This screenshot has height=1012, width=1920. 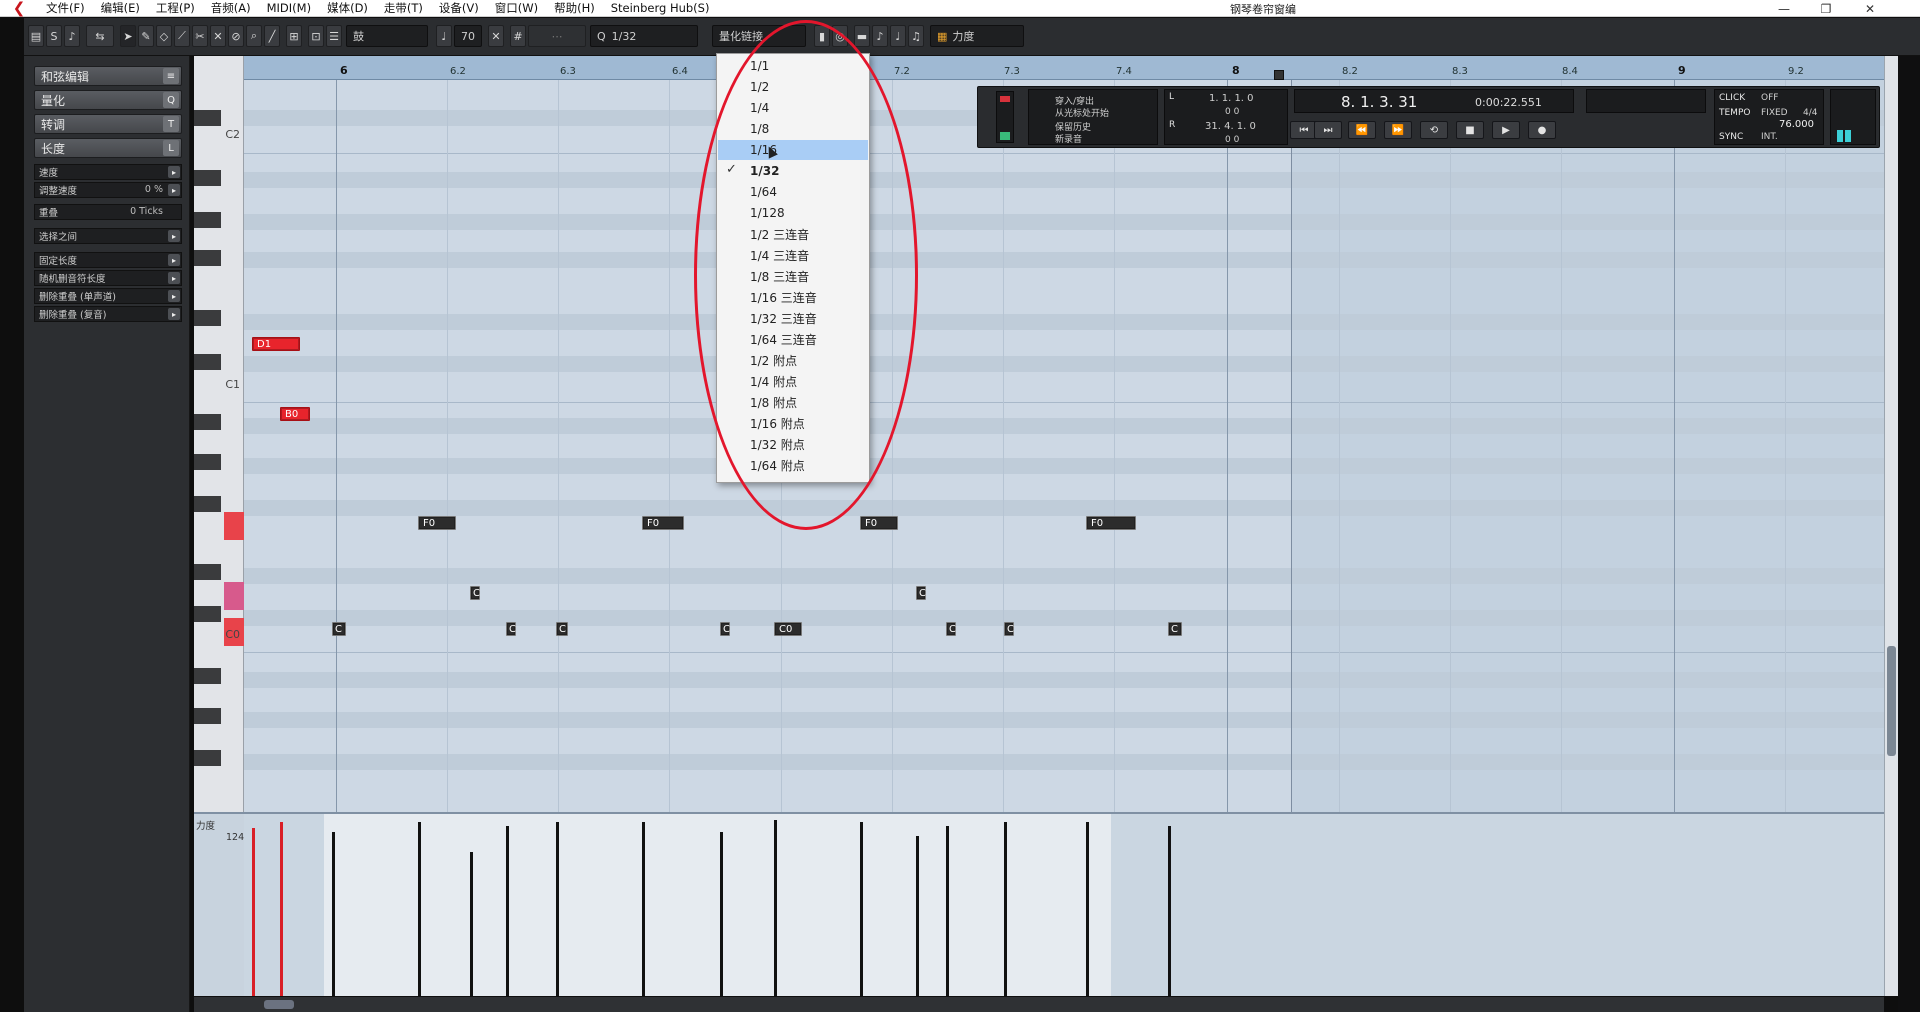 What do you see at coordinates (793, 402) in the screenshot?
I see `quantize-option: 1/8 附点` at bounding box center [793, 402].